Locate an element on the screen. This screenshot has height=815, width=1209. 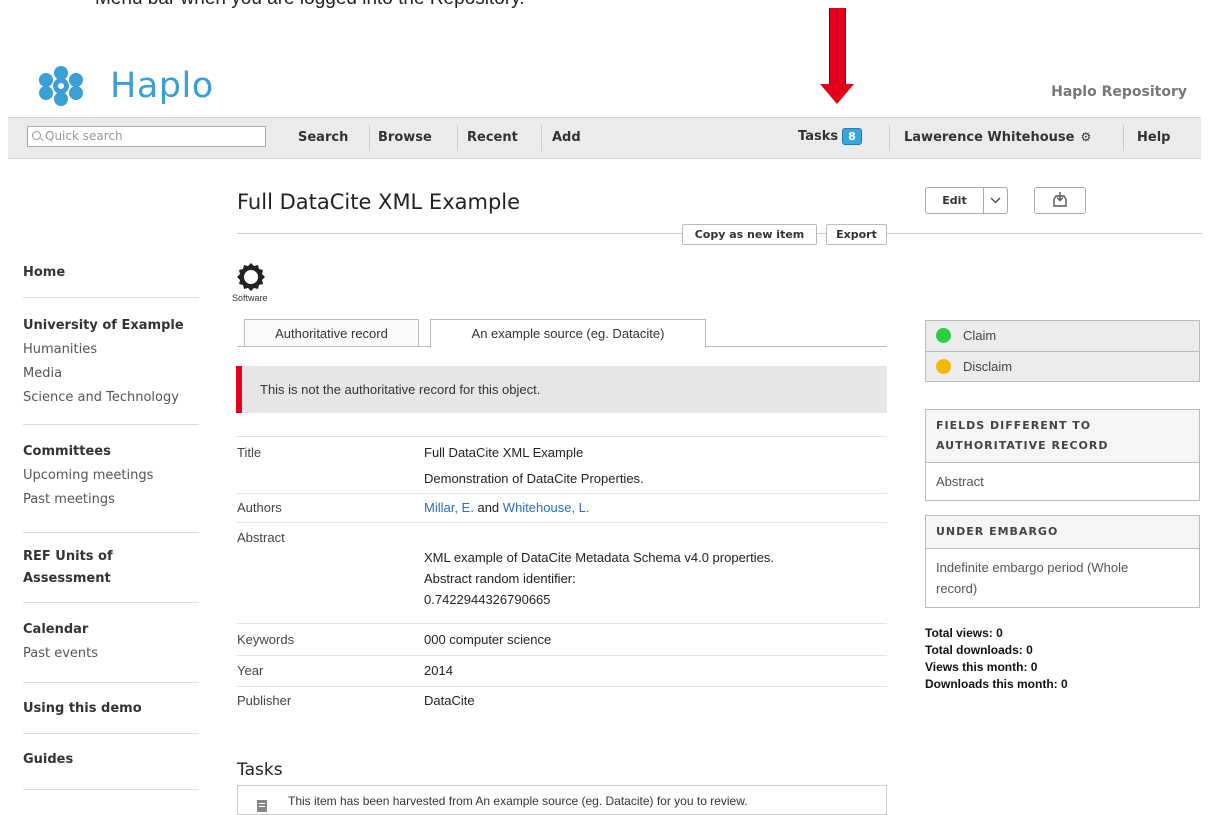
sidebar-item-media: Media is located at coordinates (111, 373).